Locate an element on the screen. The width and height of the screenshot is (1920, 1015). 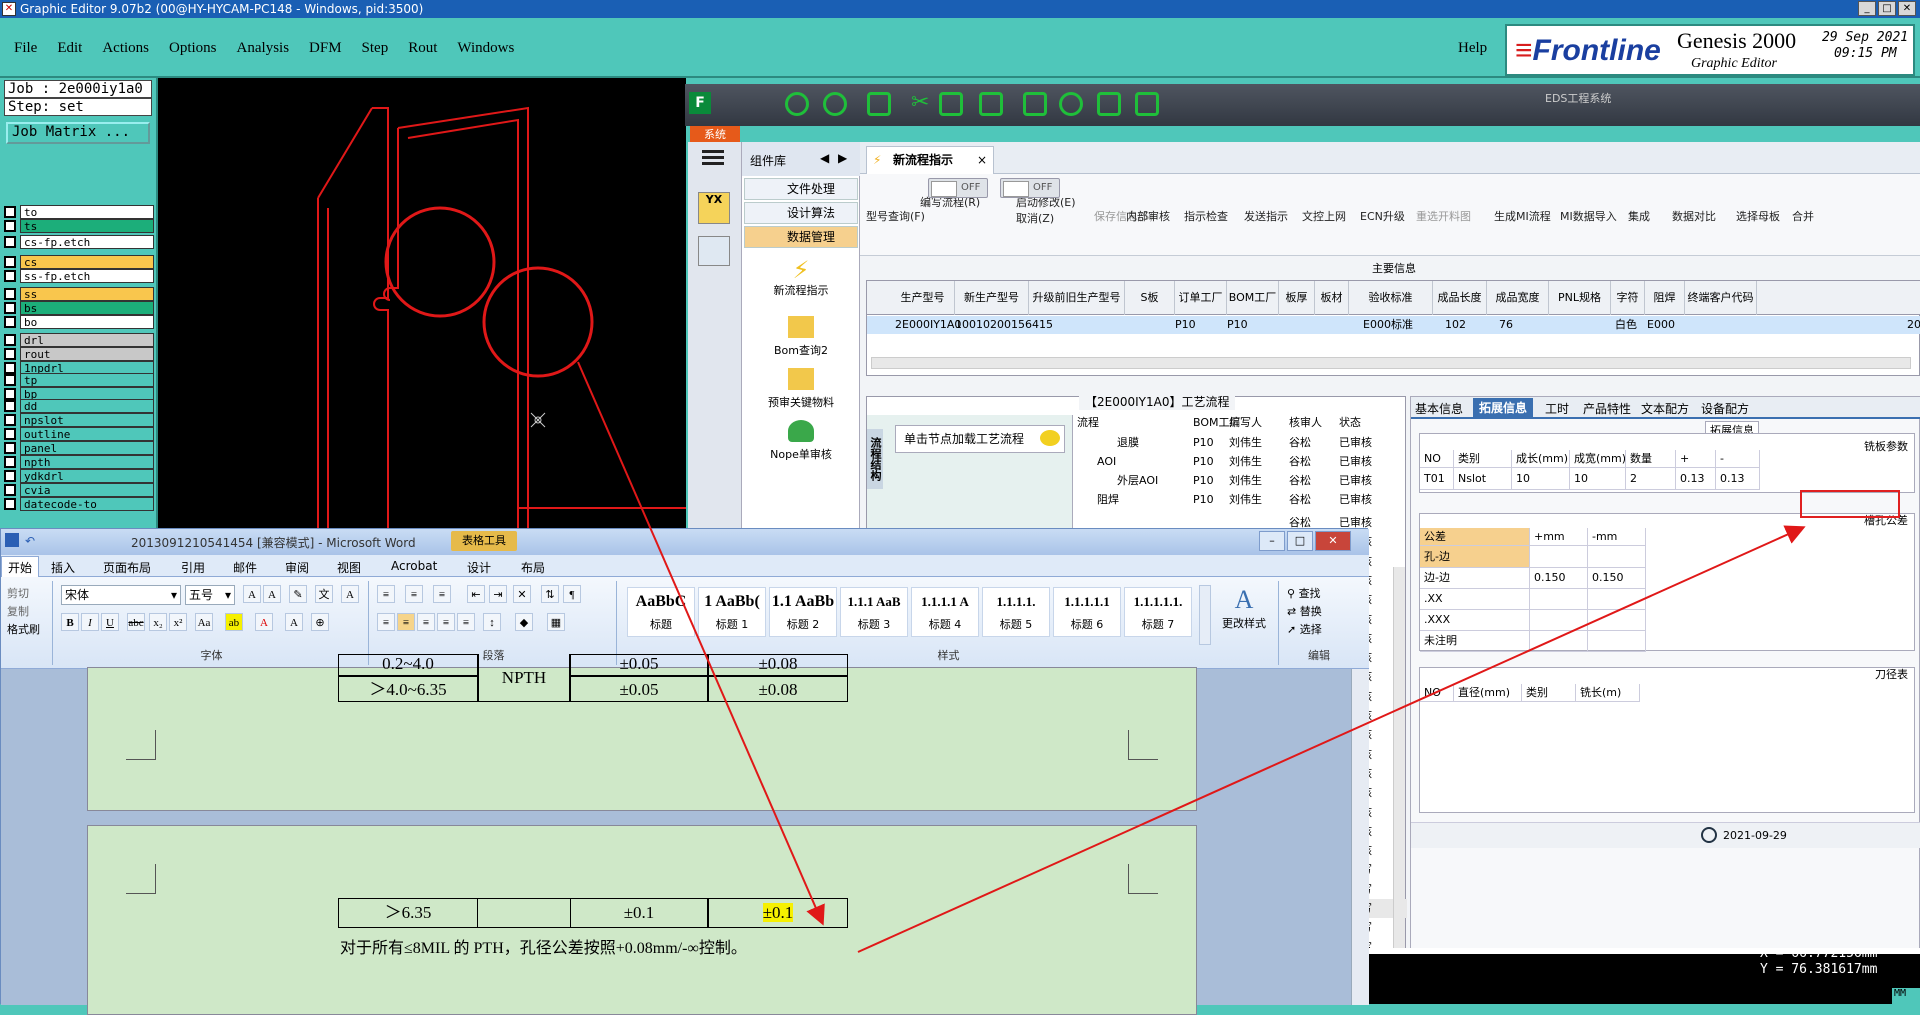
slot-cell: .XXX is located at coordinates (1475, 620).